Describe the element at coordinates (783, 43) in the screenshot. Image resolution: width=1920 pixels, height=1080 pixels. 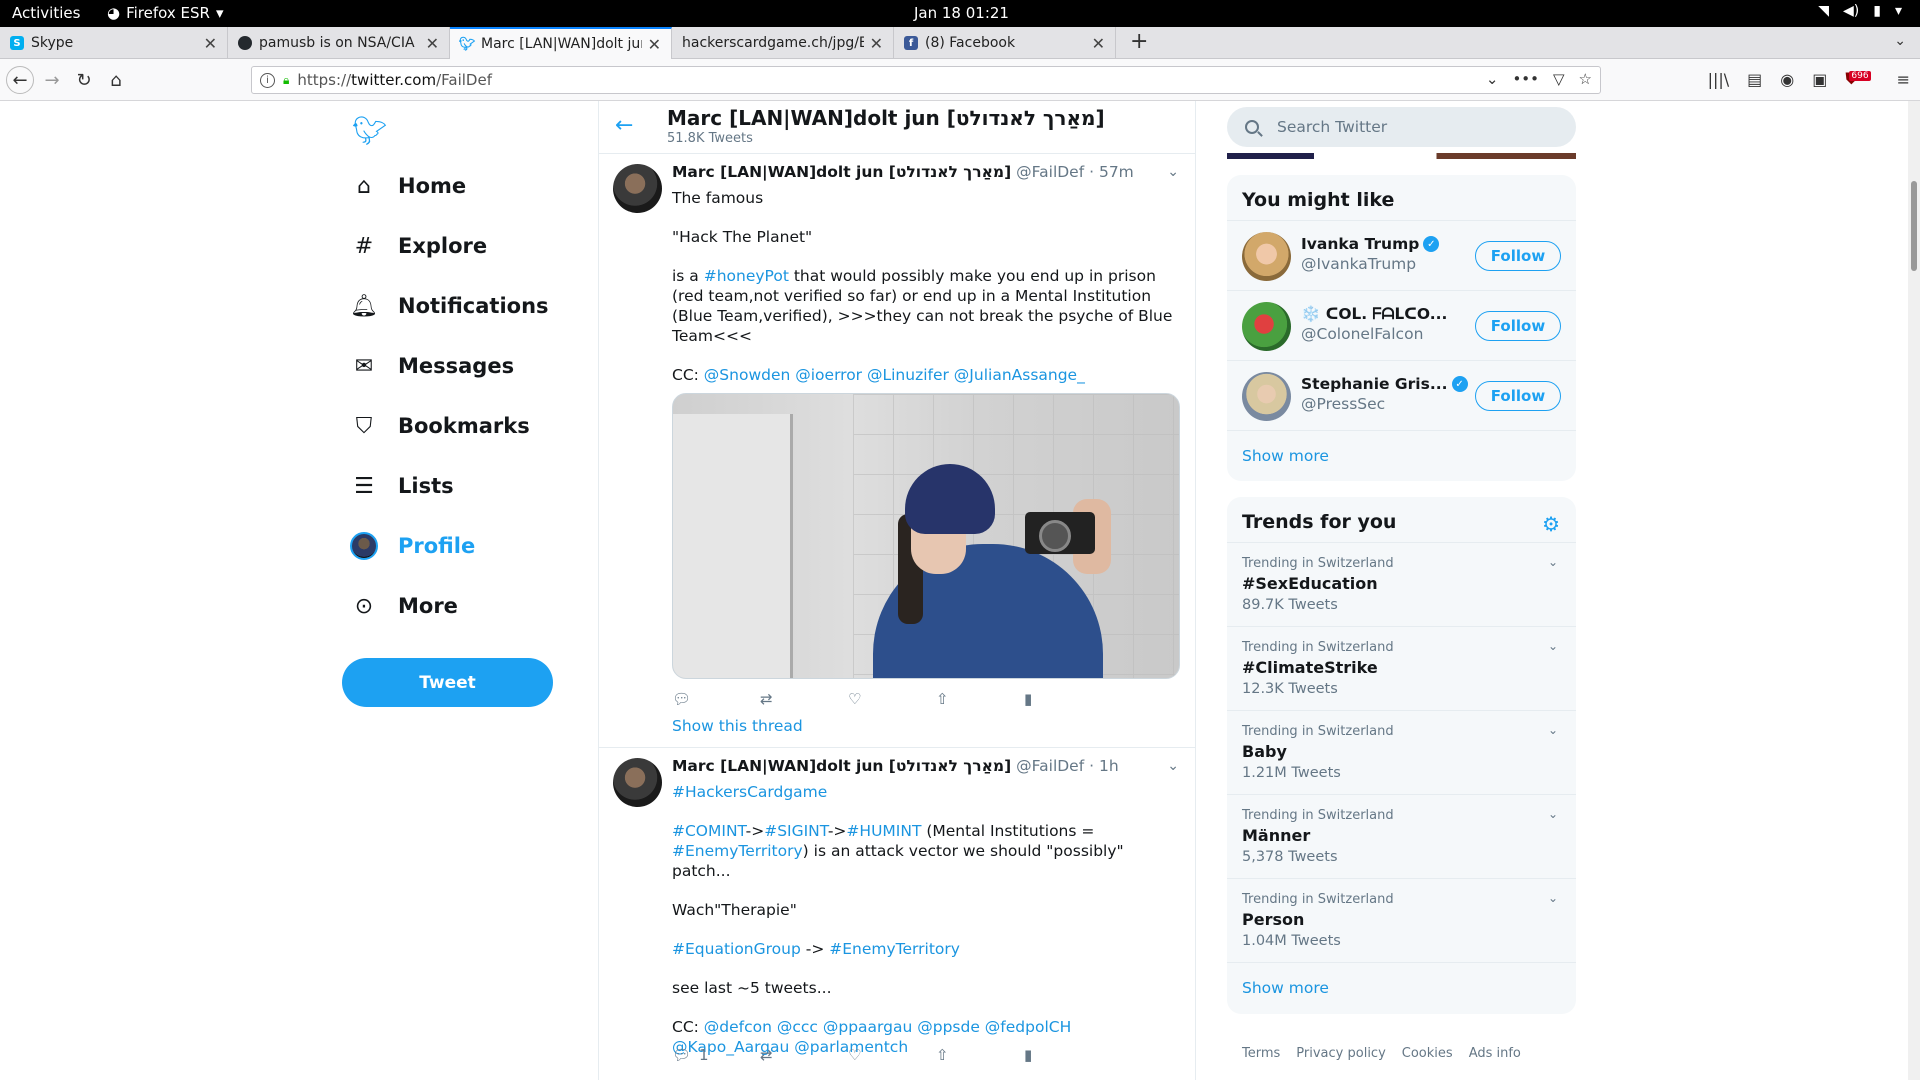
I see `tab-hackerscardgame: hackerscardgame.ch/jpg/EN ✕` at that location.